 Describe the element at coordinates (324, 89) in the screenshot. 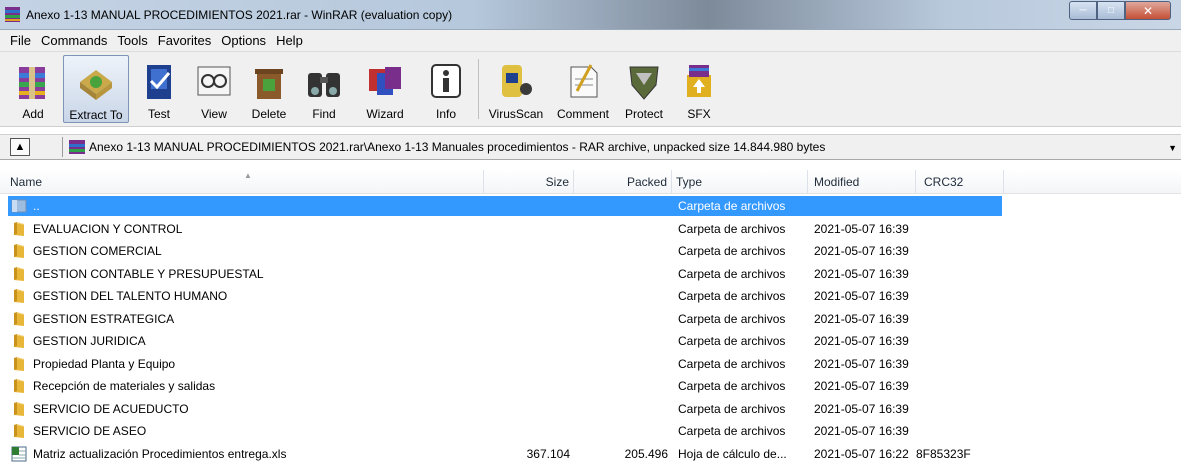

I see `find-button: Find` at that location.